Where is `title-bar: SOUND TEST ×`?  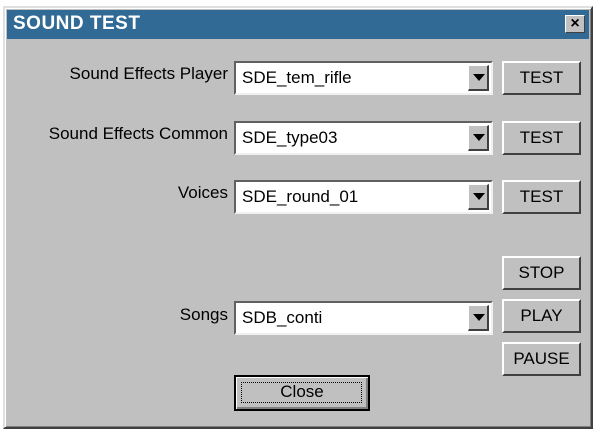
title-bar: SOUND TEST × is located at coordinates (298, 24).